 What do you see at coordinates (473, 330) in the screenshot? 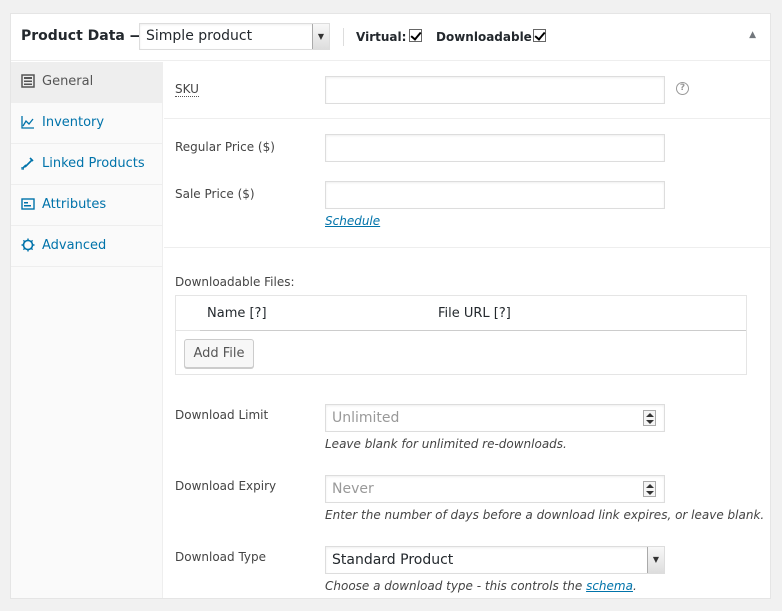
I see `header-divider-line` at bounding box center [473, 330].